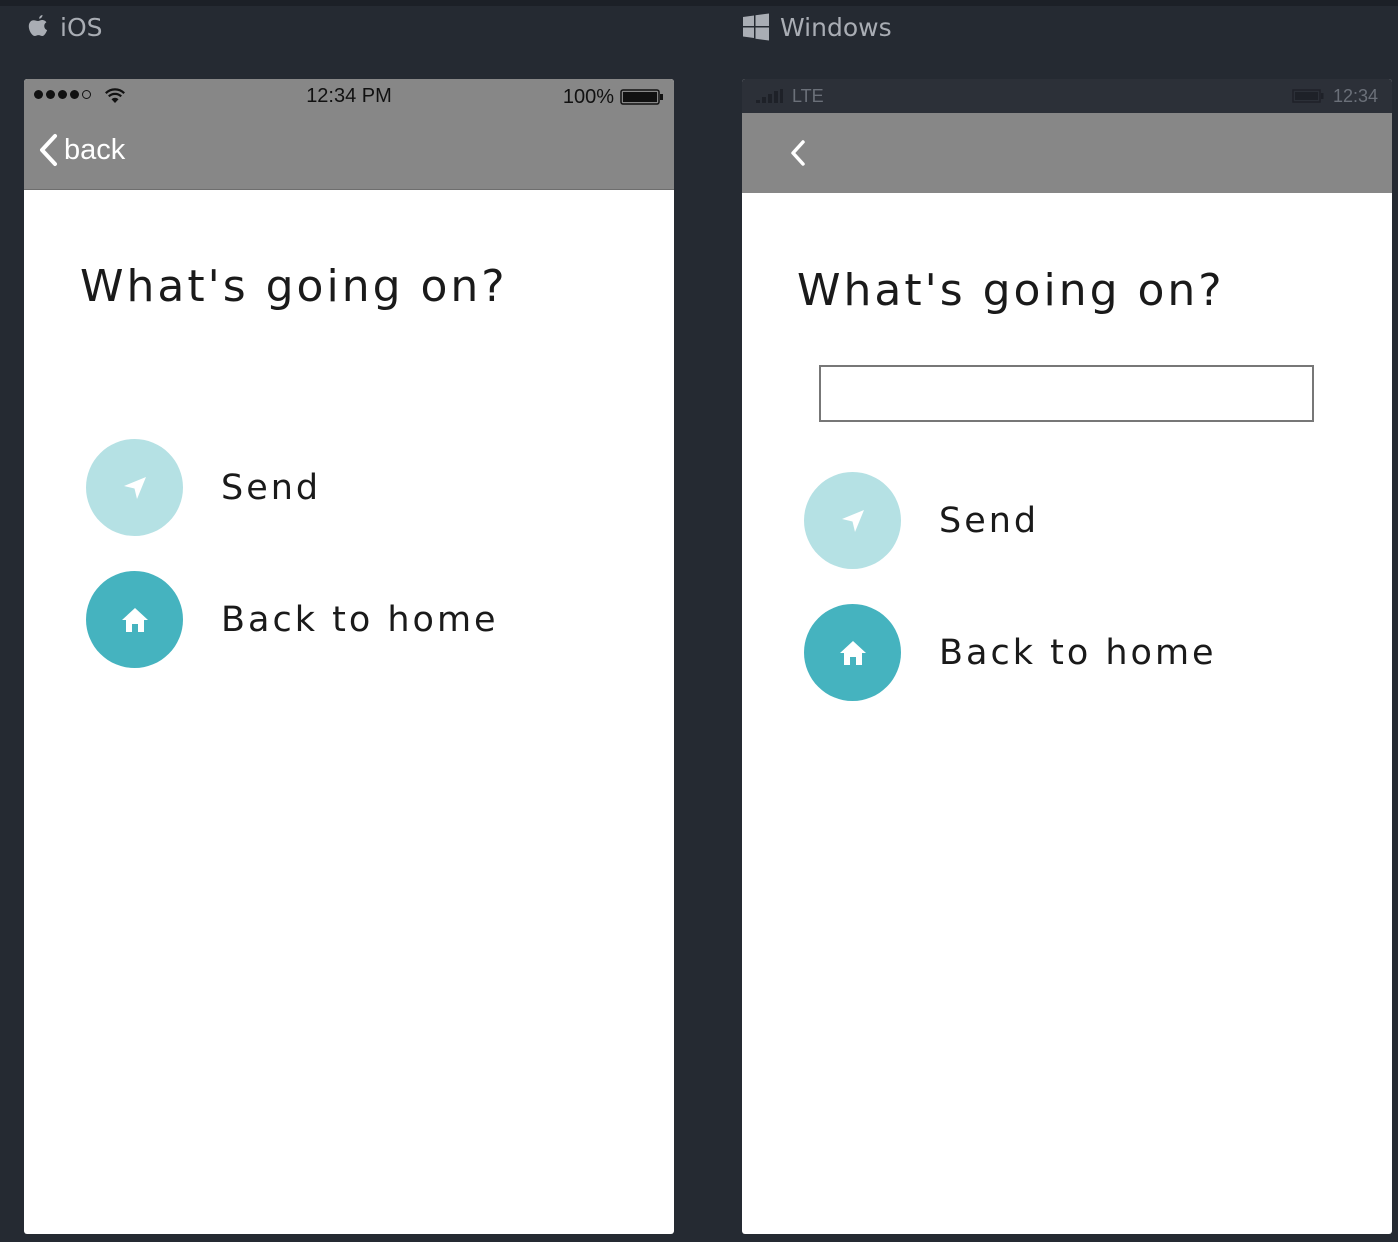 The width and height of the screenshot is (1398, 1242). What do you see at coordinates (1066, 393) in the screenshot?
I see `message-input` at bounding box center [1066, 393].